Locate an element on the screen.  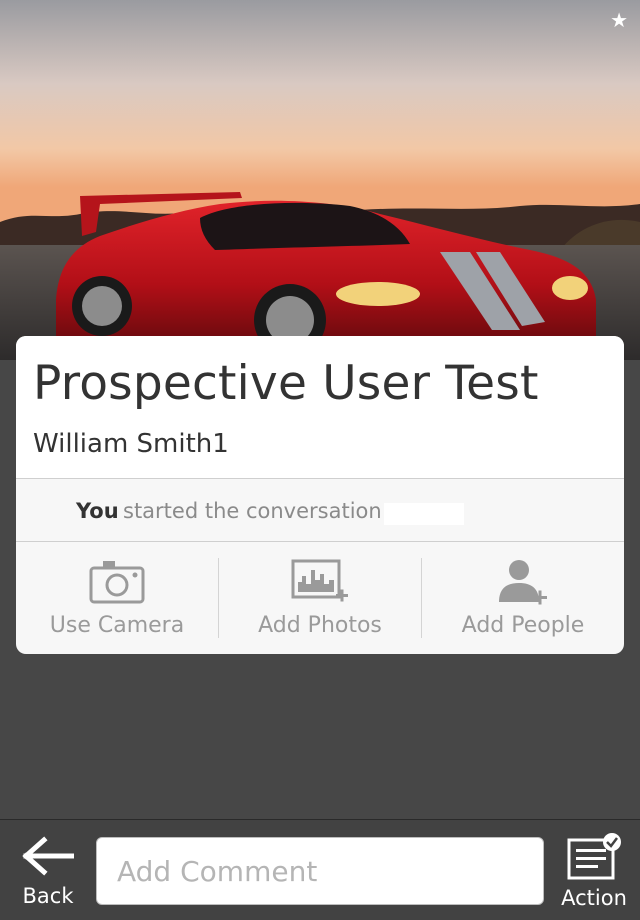
add-photos-icon is located at coordinates (319, 580).